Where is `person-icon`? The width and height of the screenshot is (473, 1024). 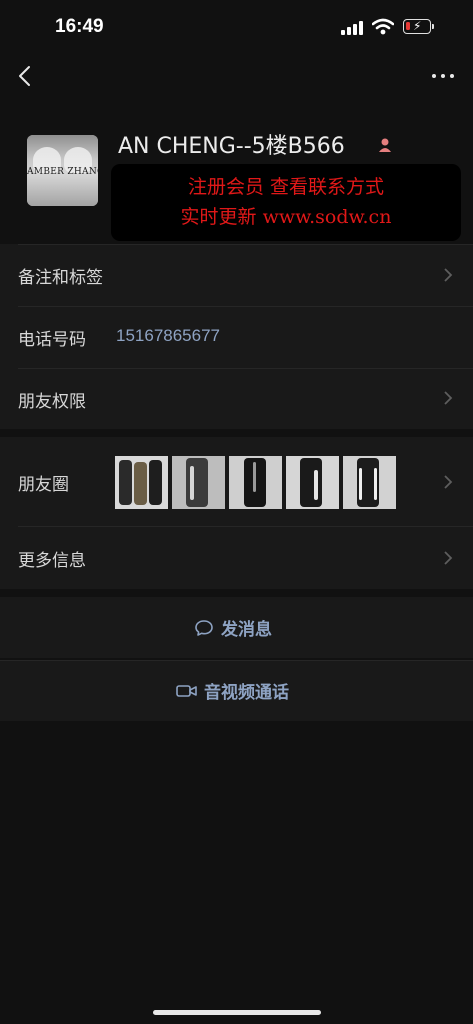 person-icon is located at coordinates (385, 145).